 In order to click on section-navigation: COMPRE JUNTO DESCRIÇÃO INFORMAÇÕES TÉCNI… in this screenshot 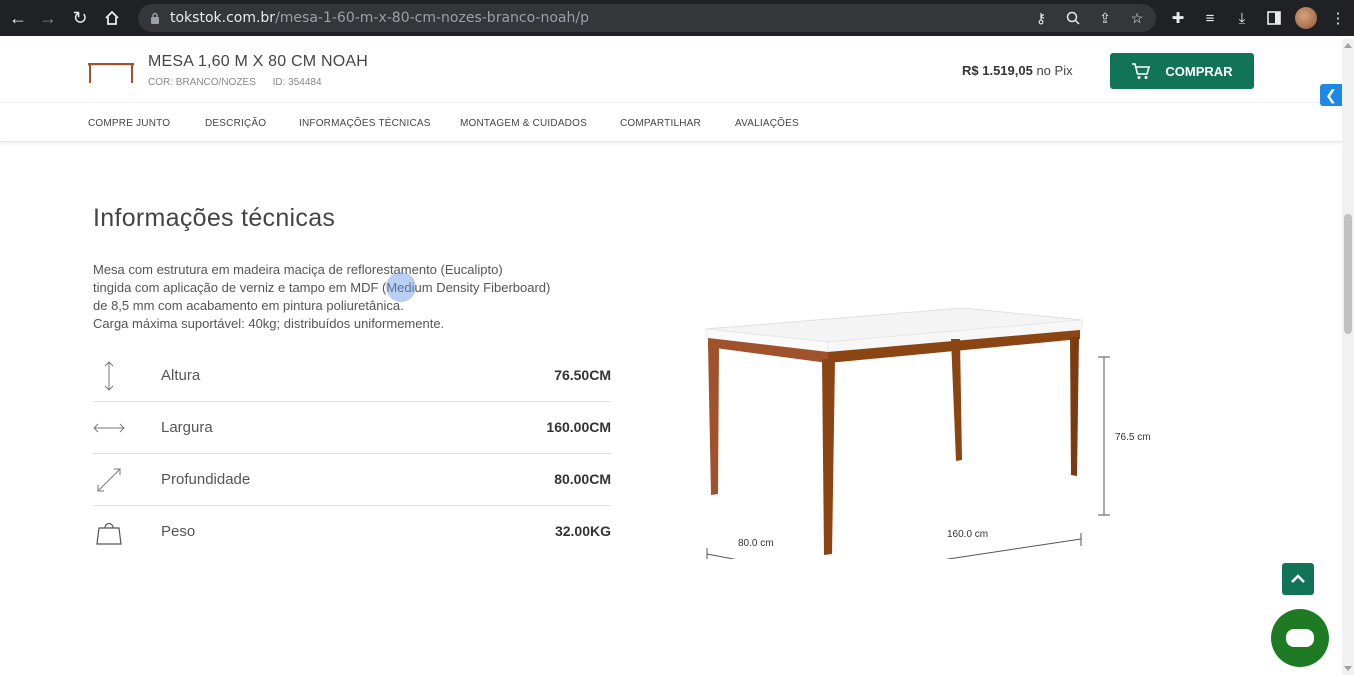, I will do `click(671, 123)`.